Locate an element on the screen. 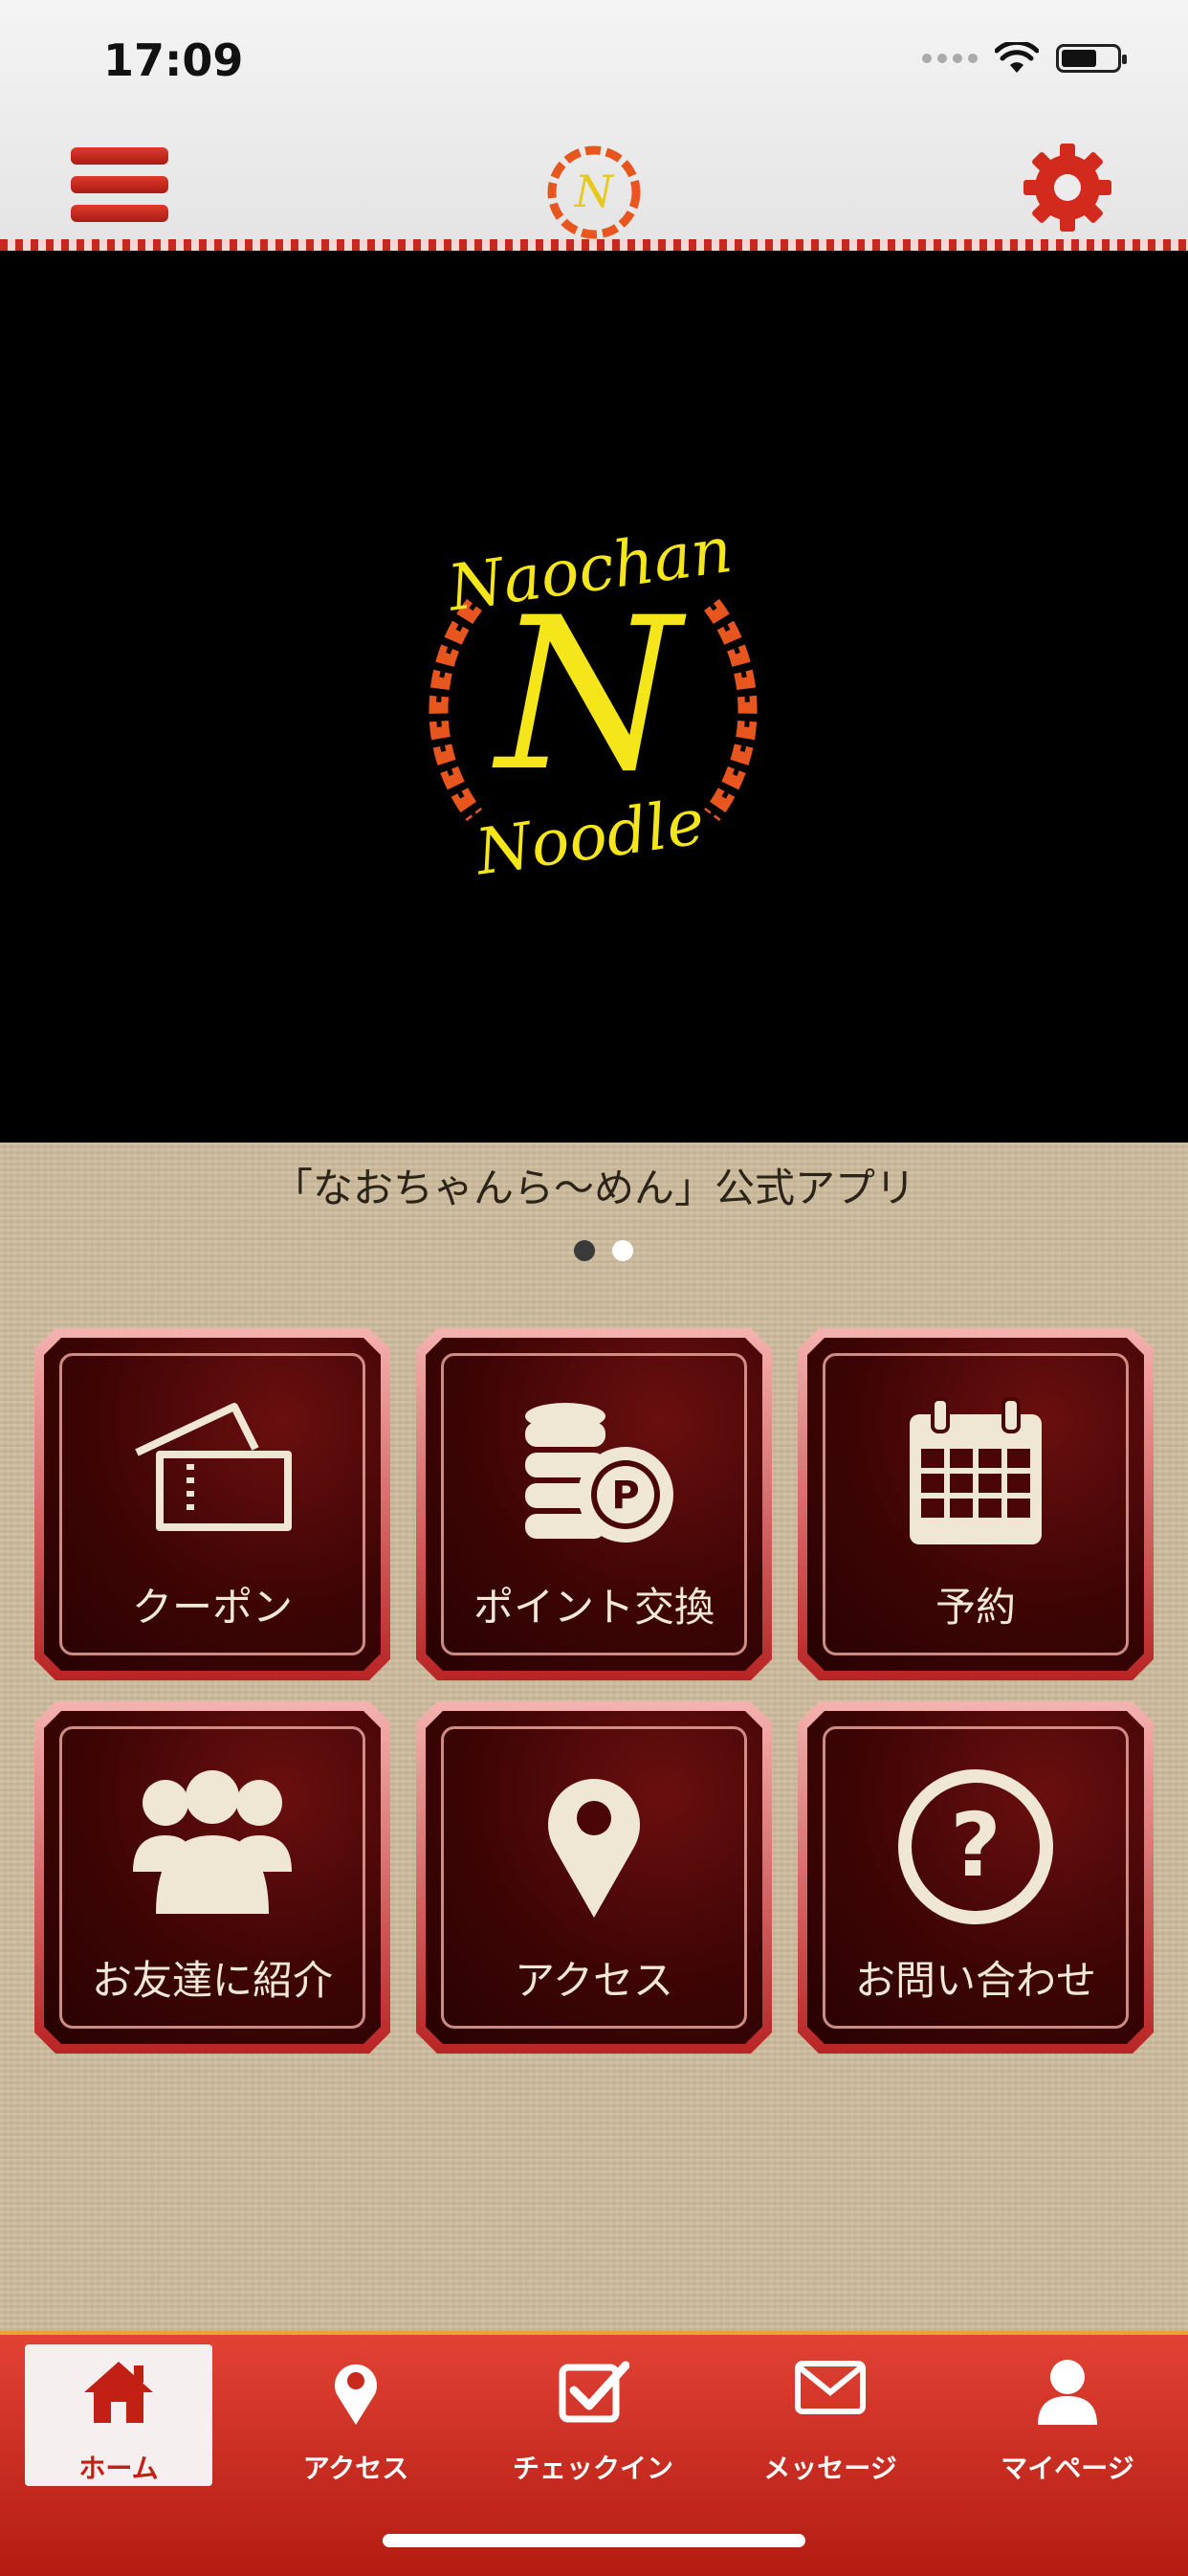  status-time: 17:09 is located at coordinates (173, 60).